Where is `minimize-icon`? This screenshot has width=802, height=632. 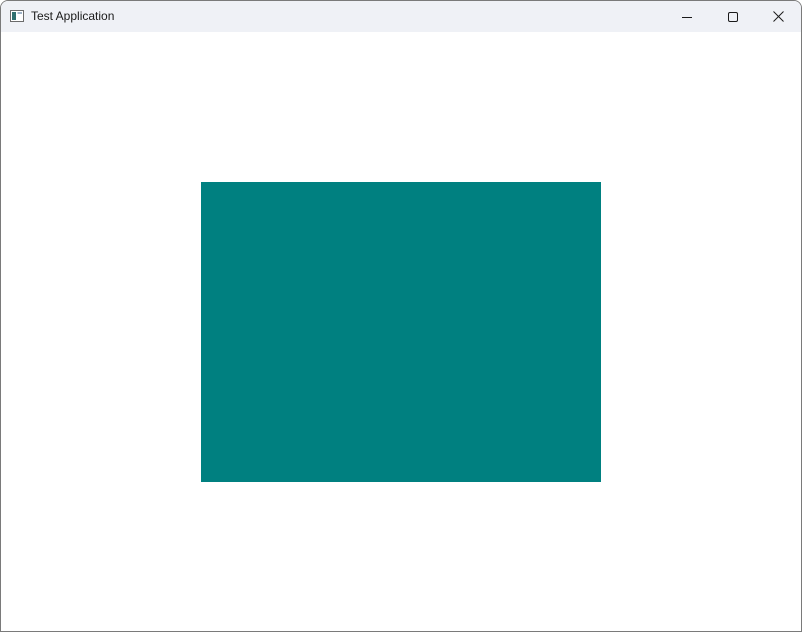
minimize-icon is located at coordinates (687, 17).